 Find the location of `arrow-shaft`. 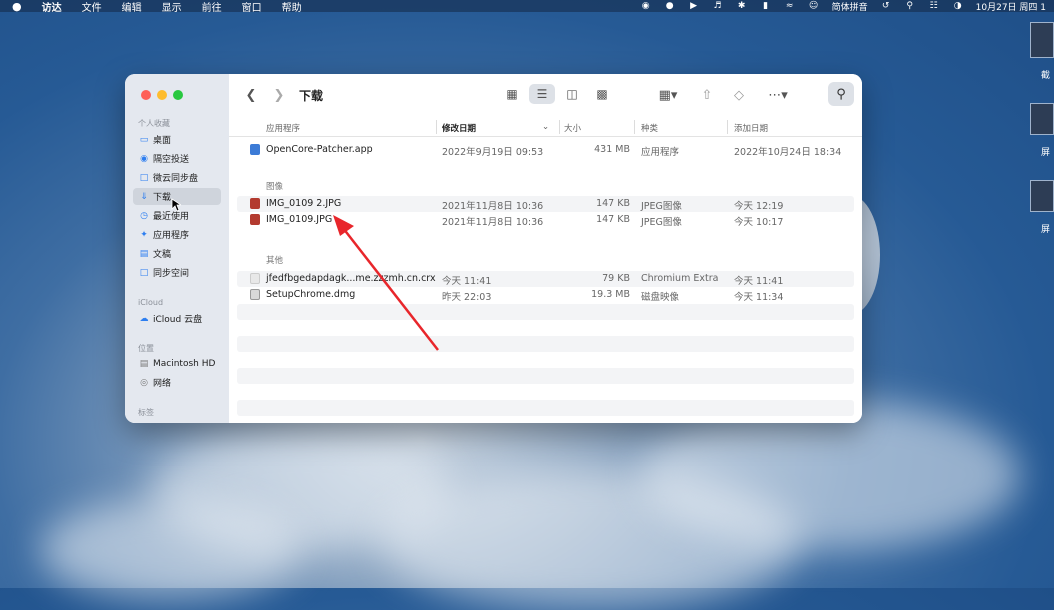

arrow-shaft is located at coordinates (390, 289).